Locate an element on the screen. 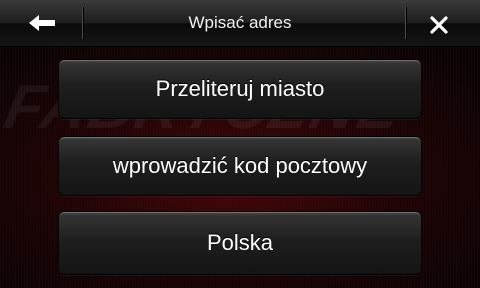  close-button is located at coordinates (443, 23).